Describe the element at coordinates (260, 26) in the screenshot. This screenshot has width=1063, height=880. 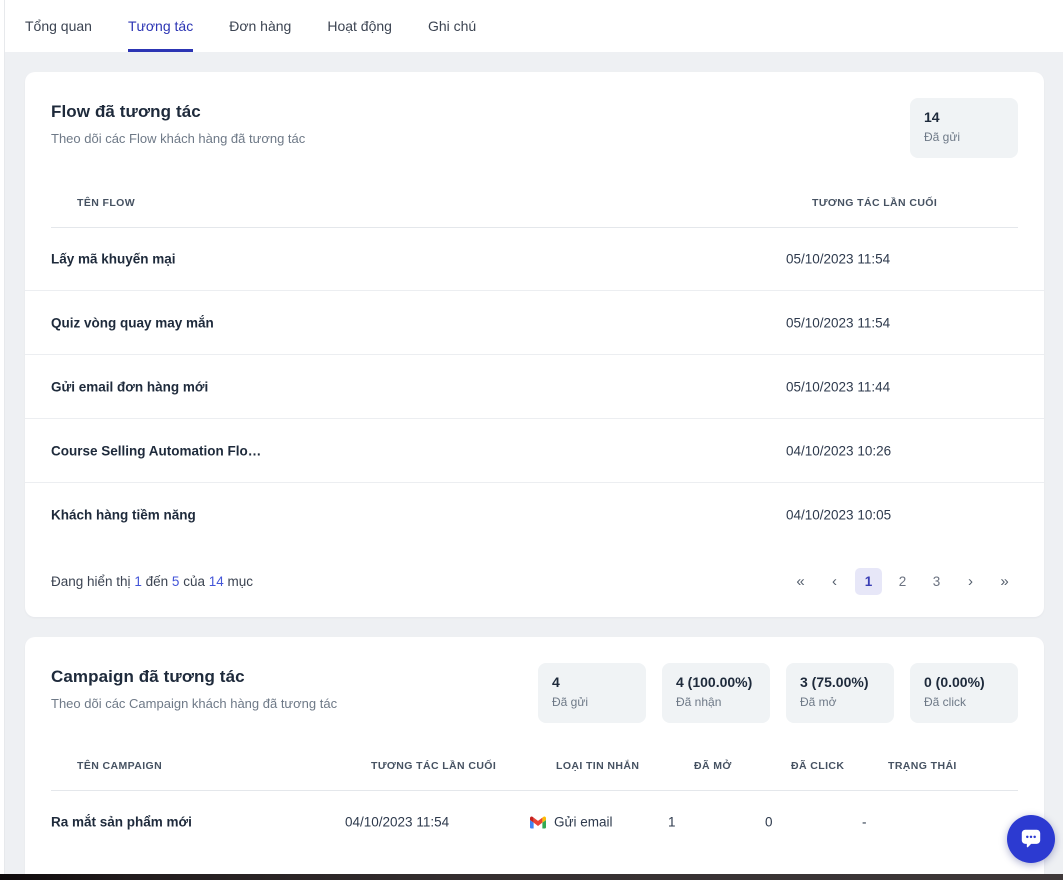
I see `tab-don-hang: Đơn hàng` at that location.